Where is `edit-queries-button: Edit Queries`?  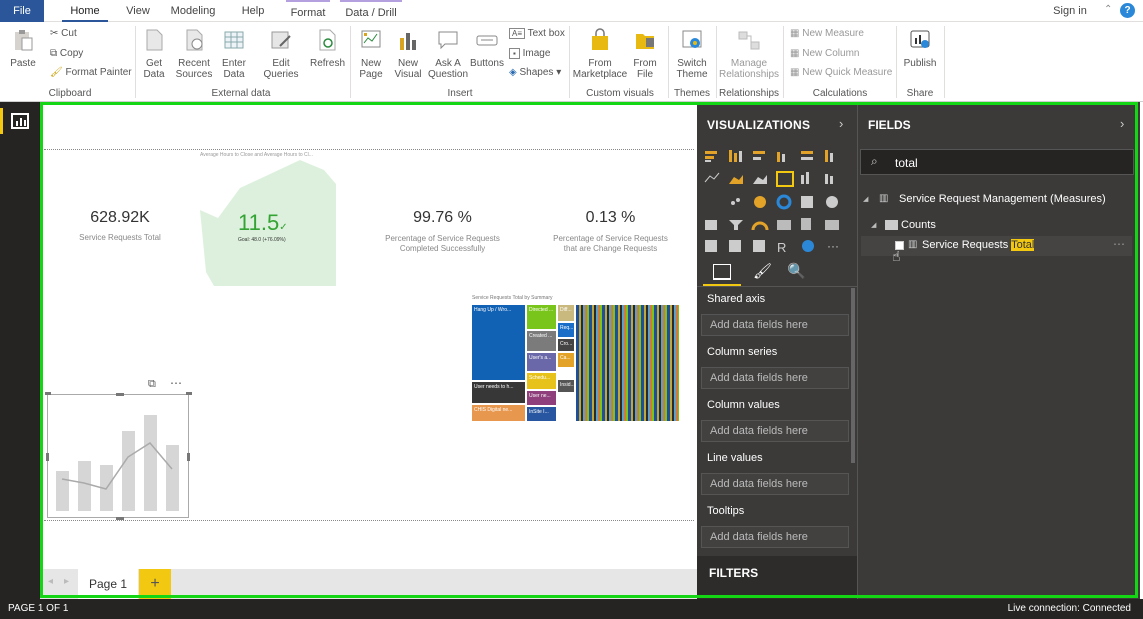 edit-queries-button: Edit Queries is located at coordinates (281, 54).